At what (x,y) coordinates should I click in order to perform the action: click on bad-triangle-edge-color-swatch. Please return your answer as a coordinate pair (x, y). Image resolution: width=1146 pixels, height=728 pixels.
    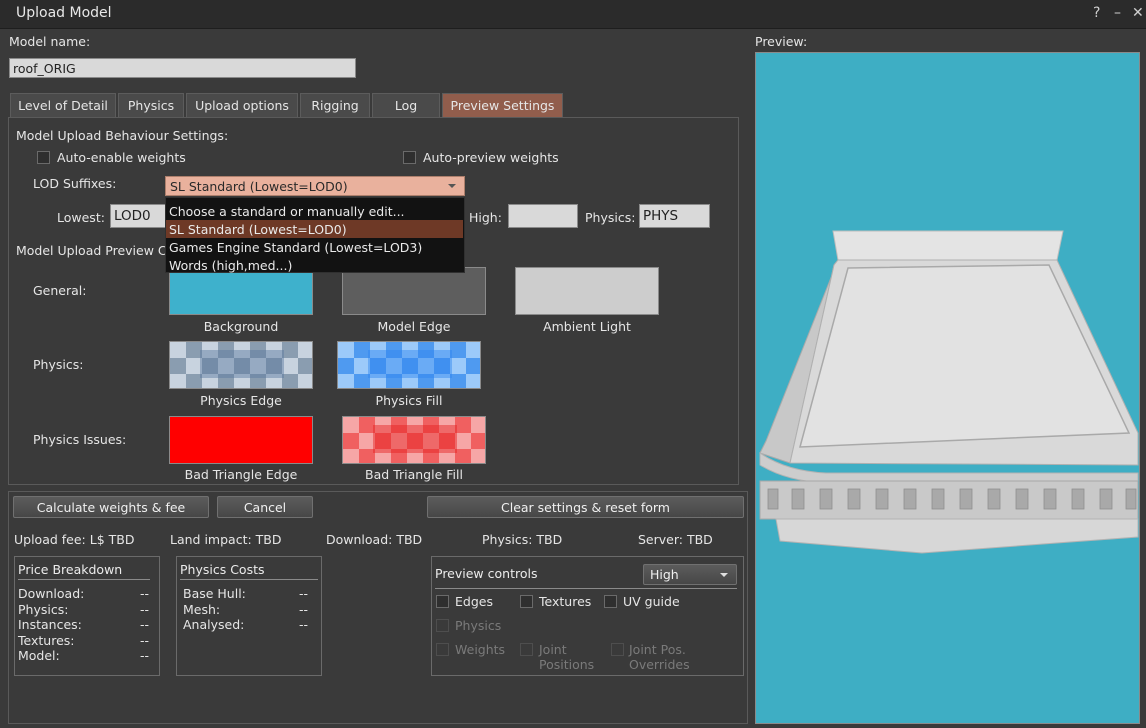
    Looking at the image, I should click on (241, 440).